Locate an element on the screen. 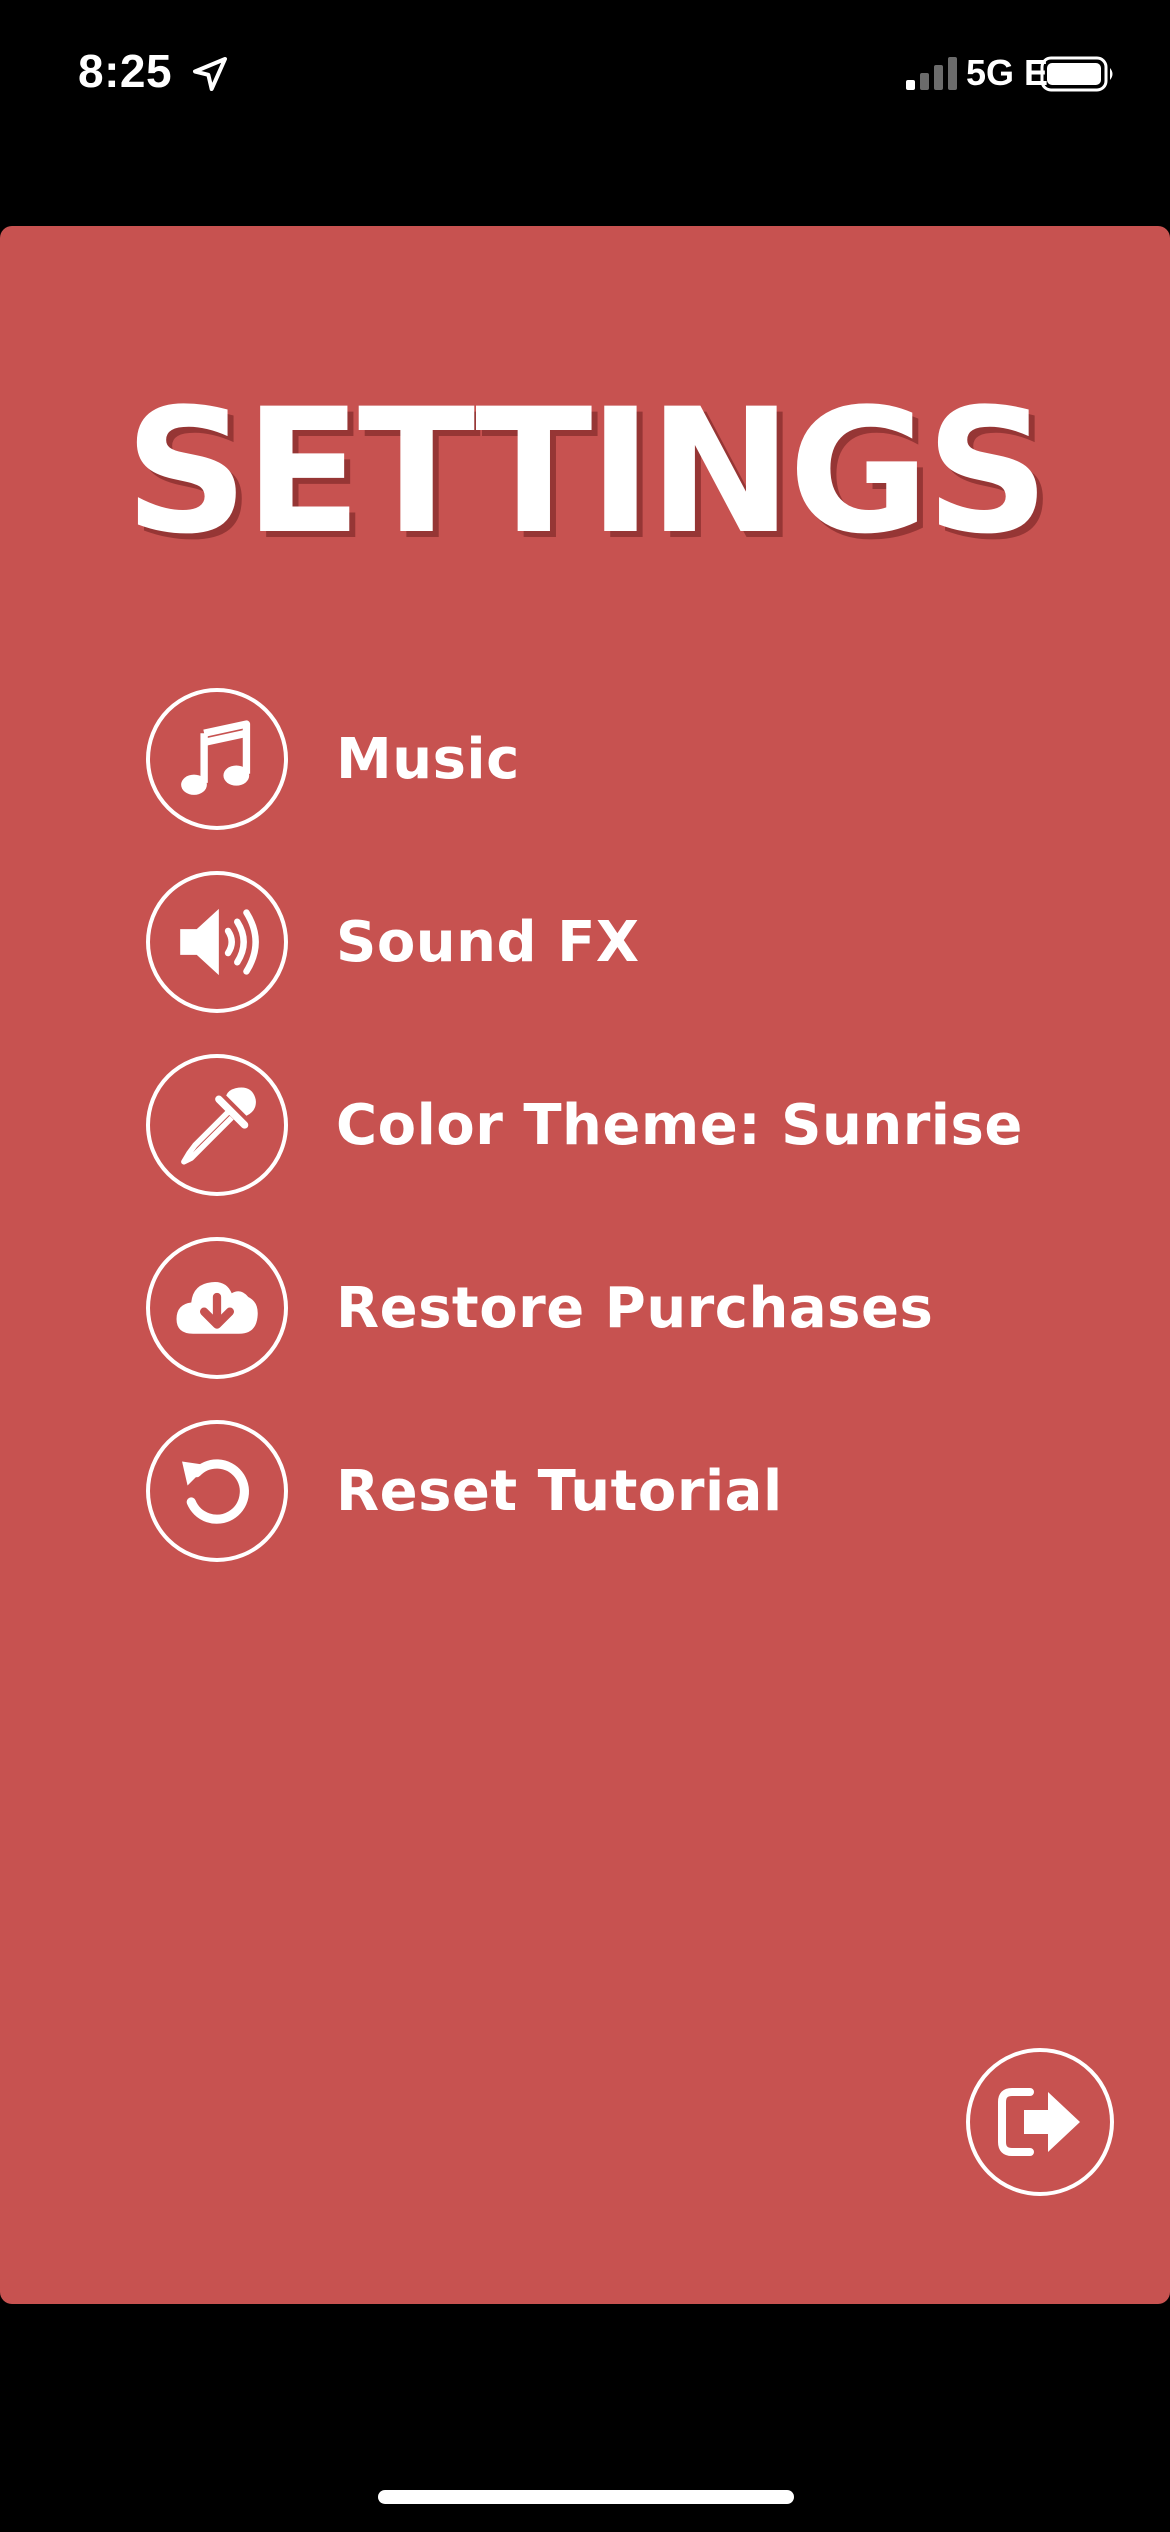 The image size is (1170, 2532). sound-fx-toggle-button: Sound FX is located at coordinates (596, 942).